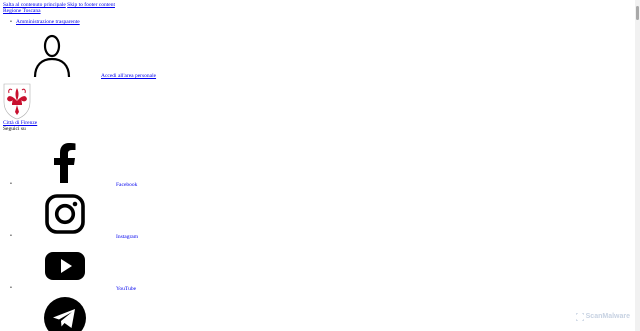 Image resolution: width=640 pixels, height=331 pixels. Describe the element at coordinates (14, 129) in the screenshot. I see `follow-us-label: Seguici su` at that location.